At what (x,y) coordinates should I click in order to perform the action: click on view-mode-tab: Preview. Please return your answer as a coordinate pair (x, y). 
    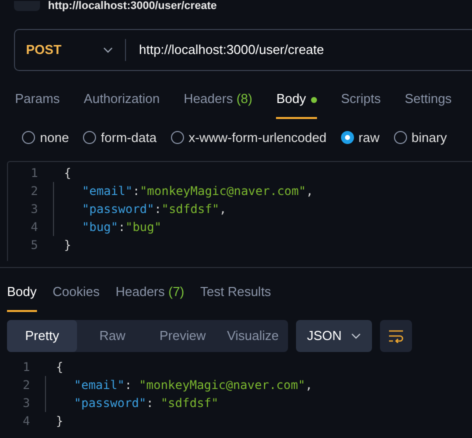
    Looking at the image, I should click on (183, 336).